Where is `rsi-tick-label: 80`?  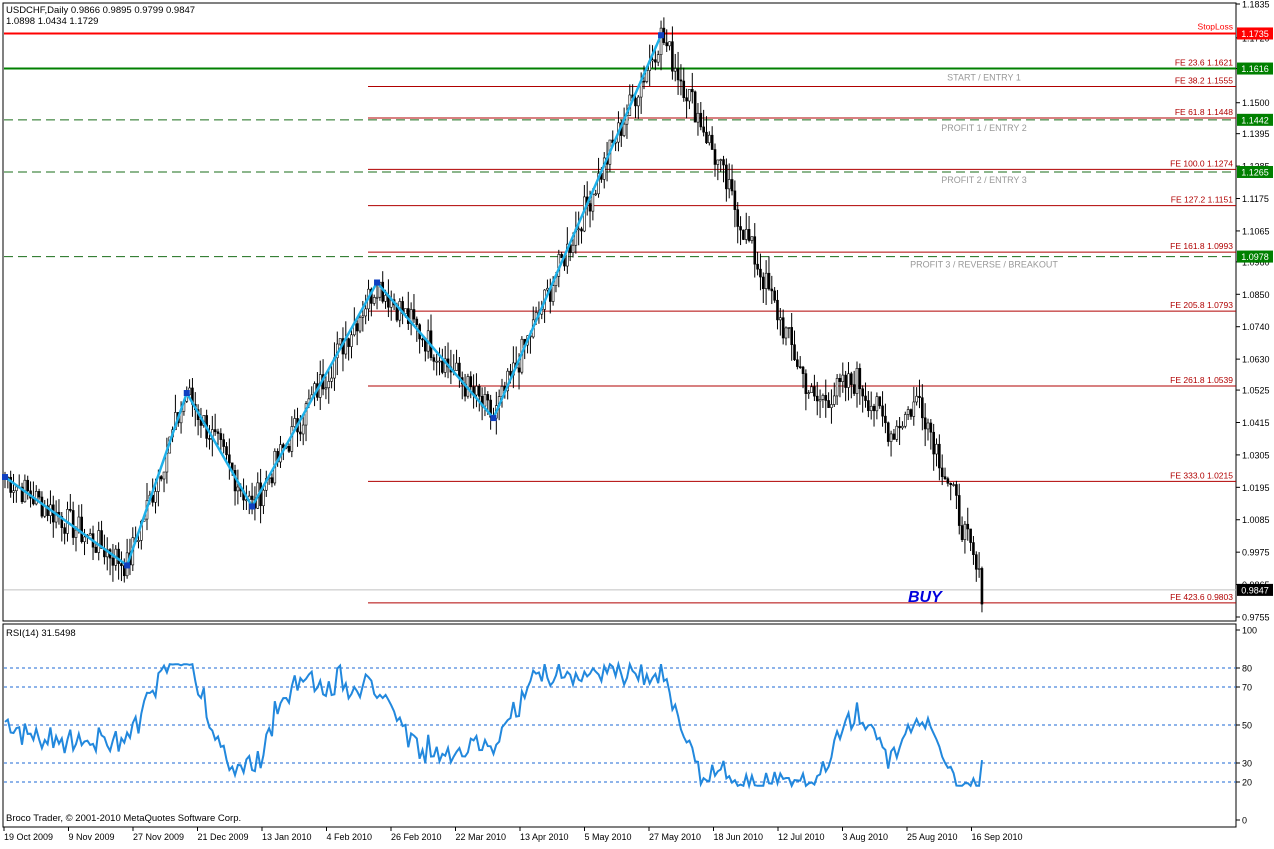
rsi-tick-label: 80 is located at coordinates (1247, 669).